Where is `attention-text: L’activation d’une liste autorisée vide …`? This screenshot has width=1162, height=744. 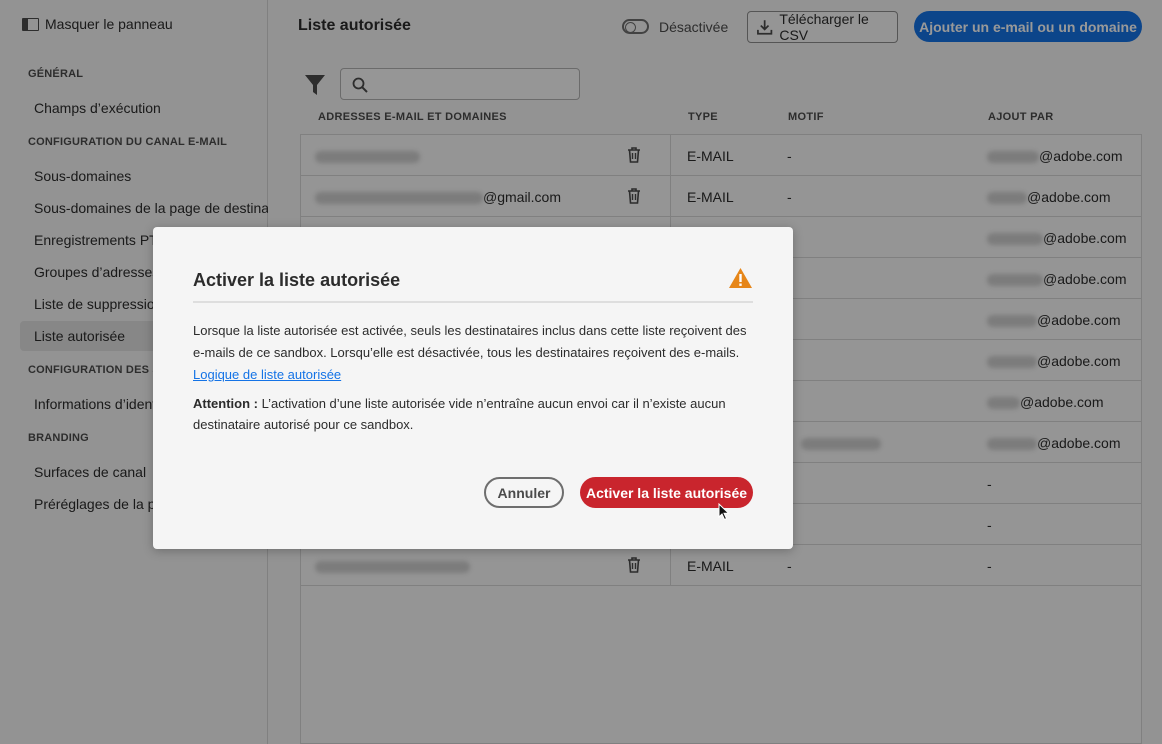 attention-text: L’activation d’une liste autorisée vide … is located at coordinates (459, 414).